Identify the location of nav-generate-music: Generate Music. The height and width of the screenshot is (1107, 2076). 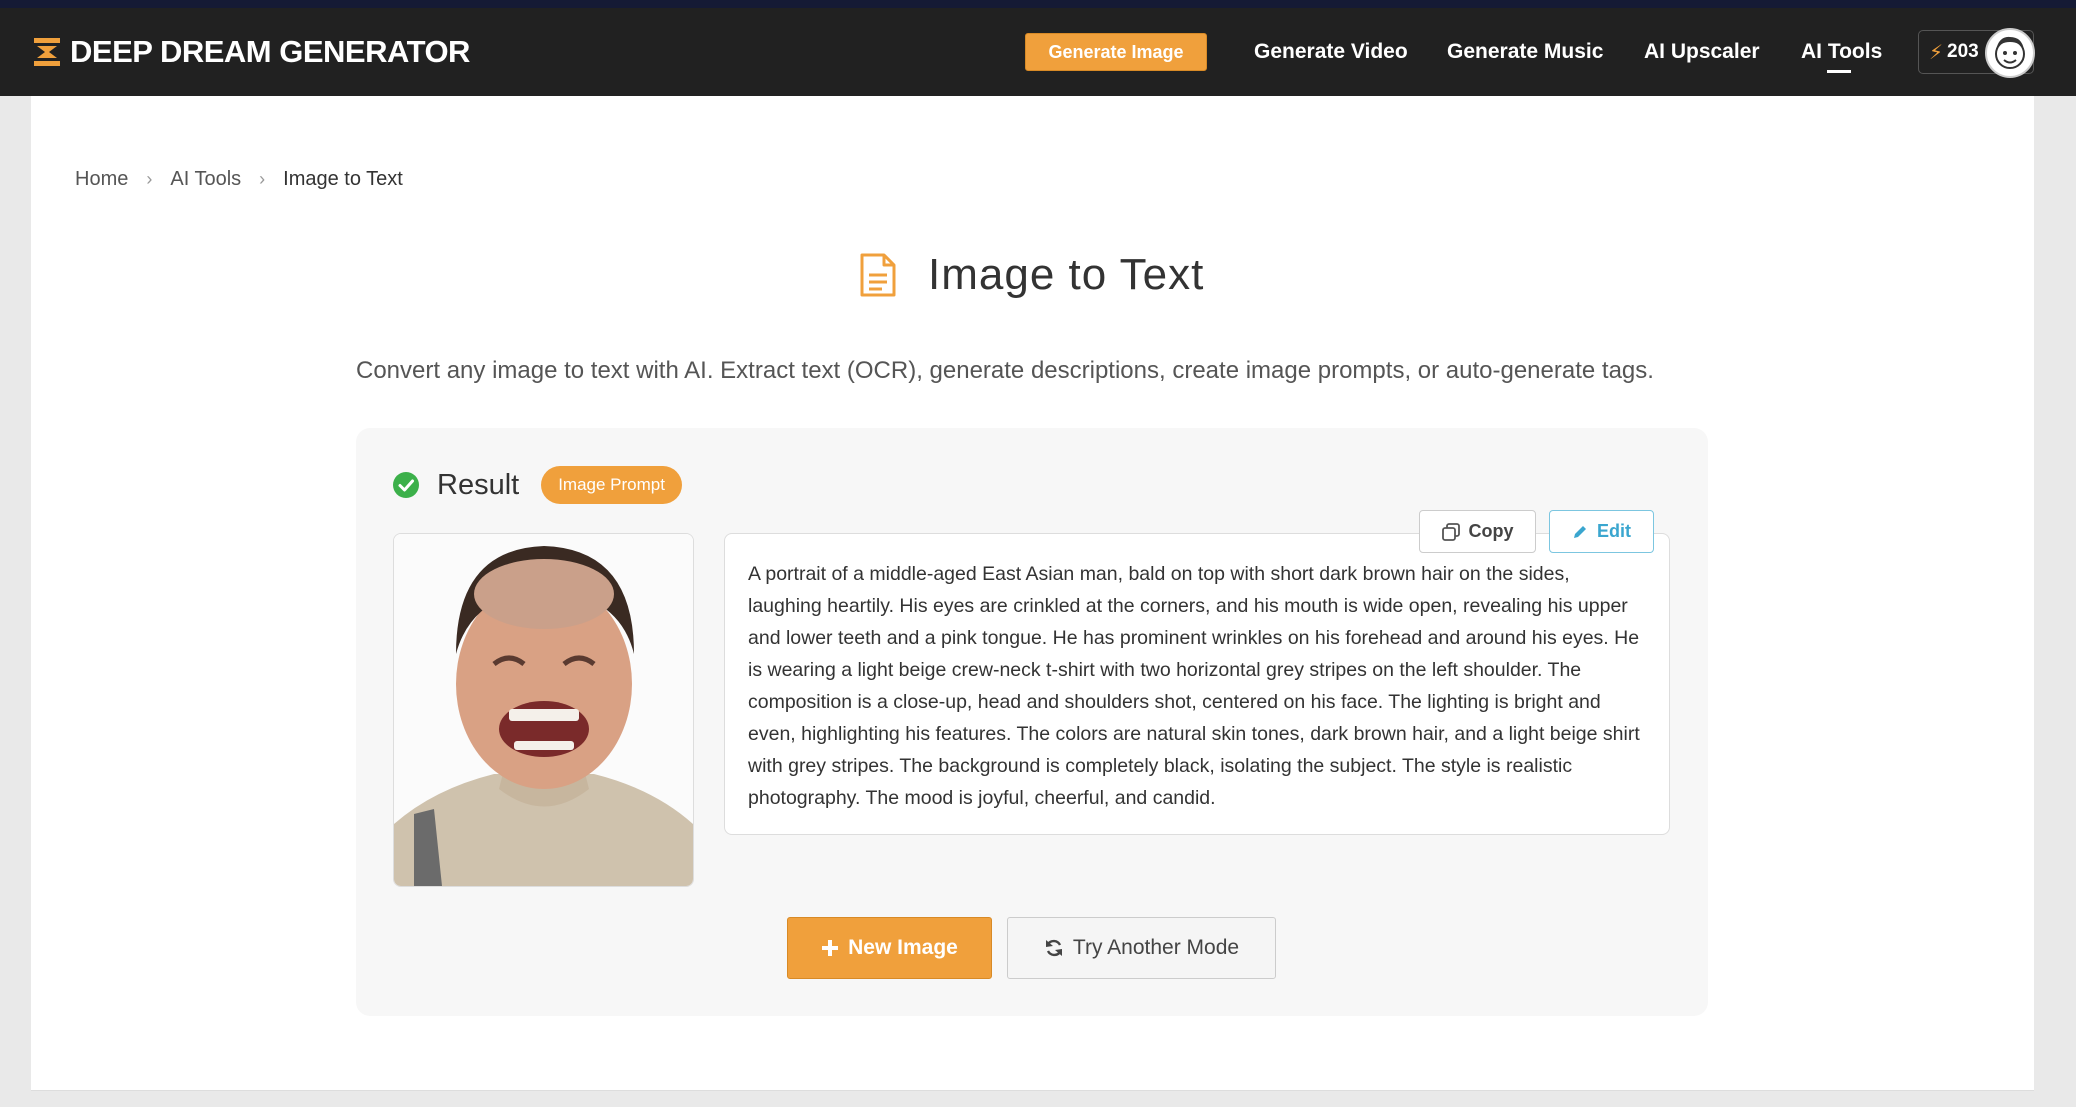
(1525, 52).